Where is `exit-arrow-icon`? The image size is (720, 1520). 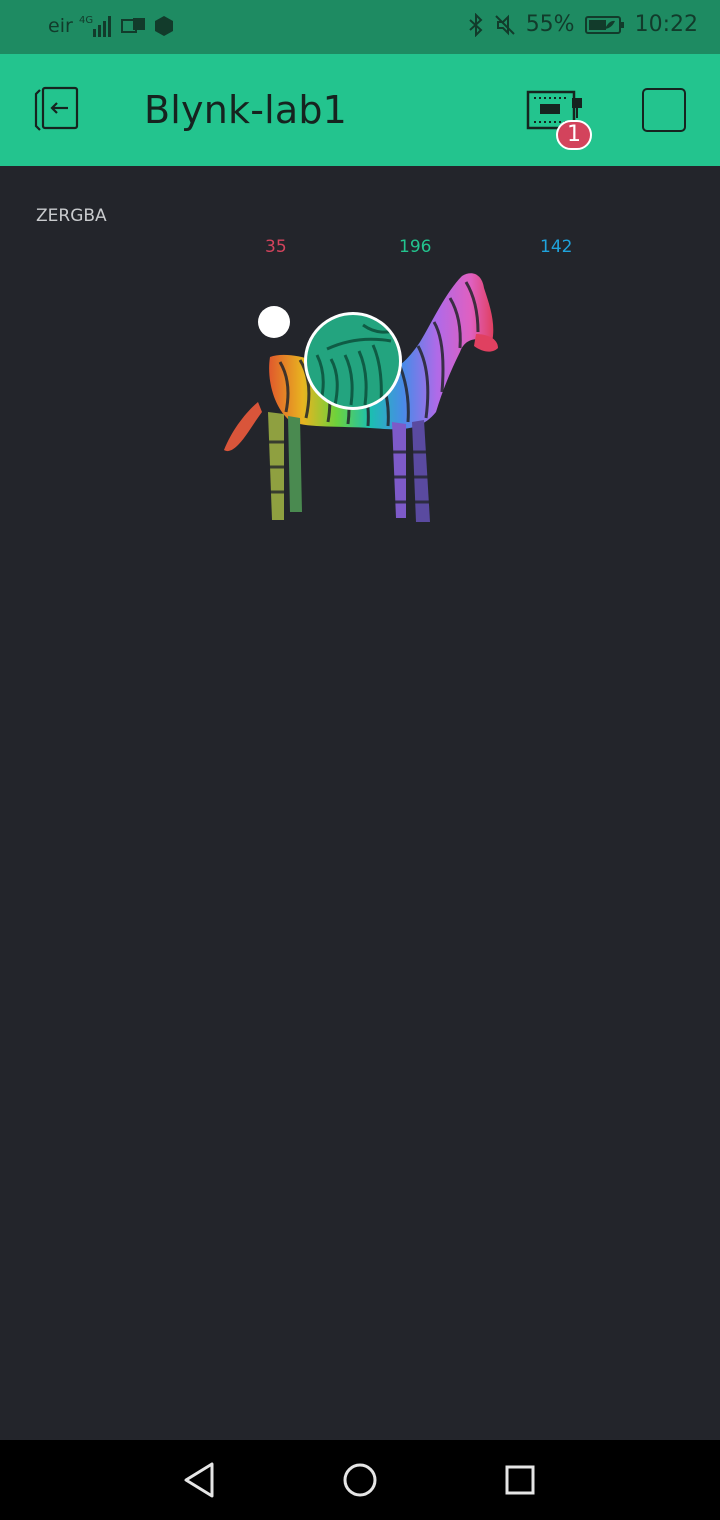
exit-arrow-icon is located at coordinates (56, 108).